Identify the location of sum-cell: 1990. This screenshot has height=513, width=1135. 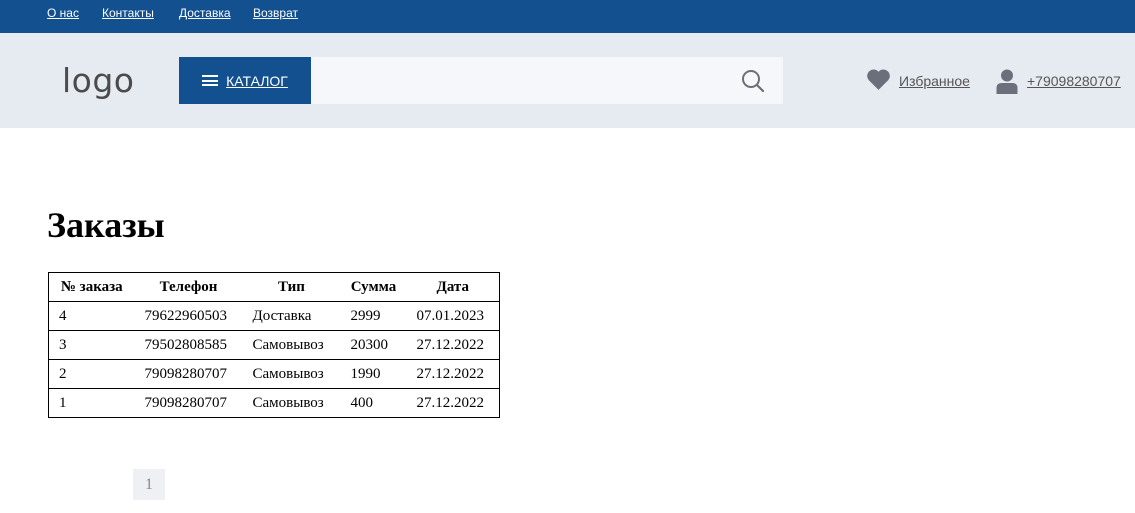
(373, 374).